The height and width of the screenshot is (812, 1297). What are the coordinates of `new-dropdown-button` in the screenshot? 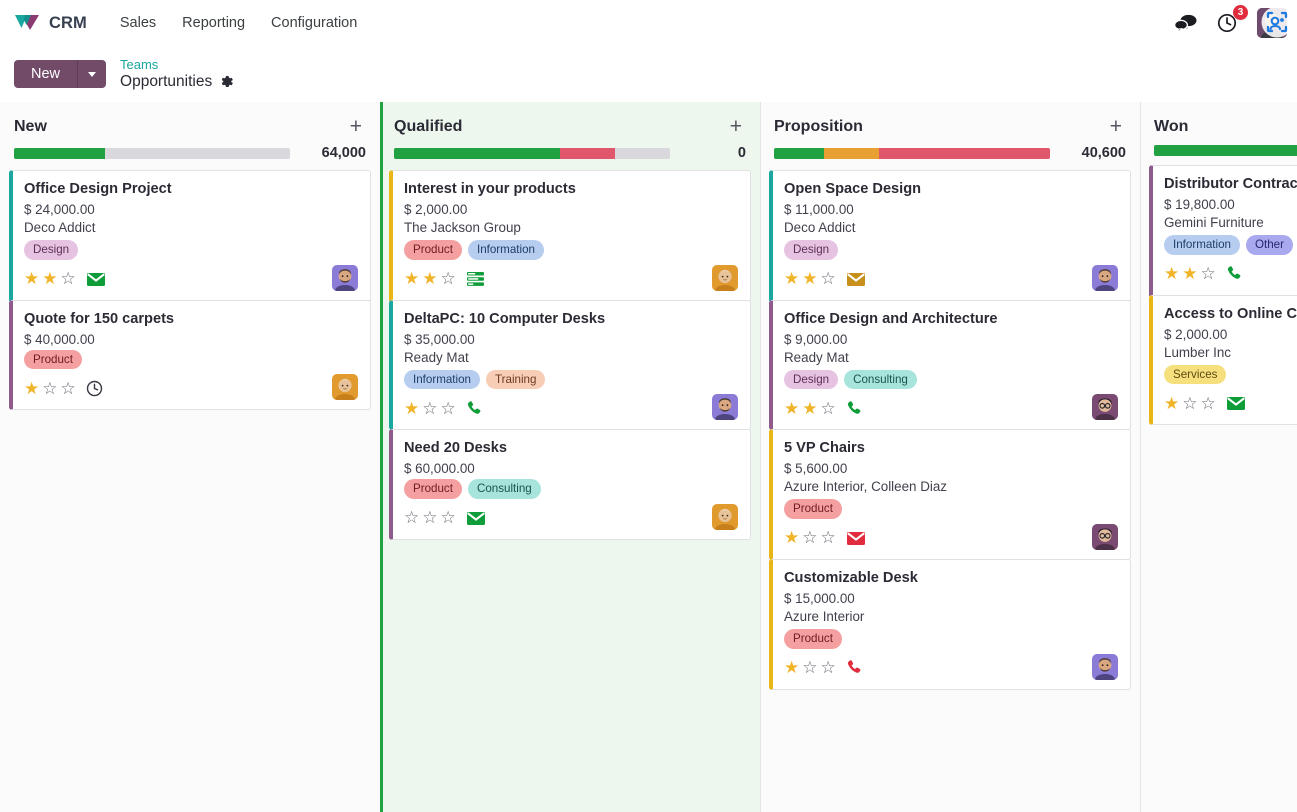 It's located at (92, 74).